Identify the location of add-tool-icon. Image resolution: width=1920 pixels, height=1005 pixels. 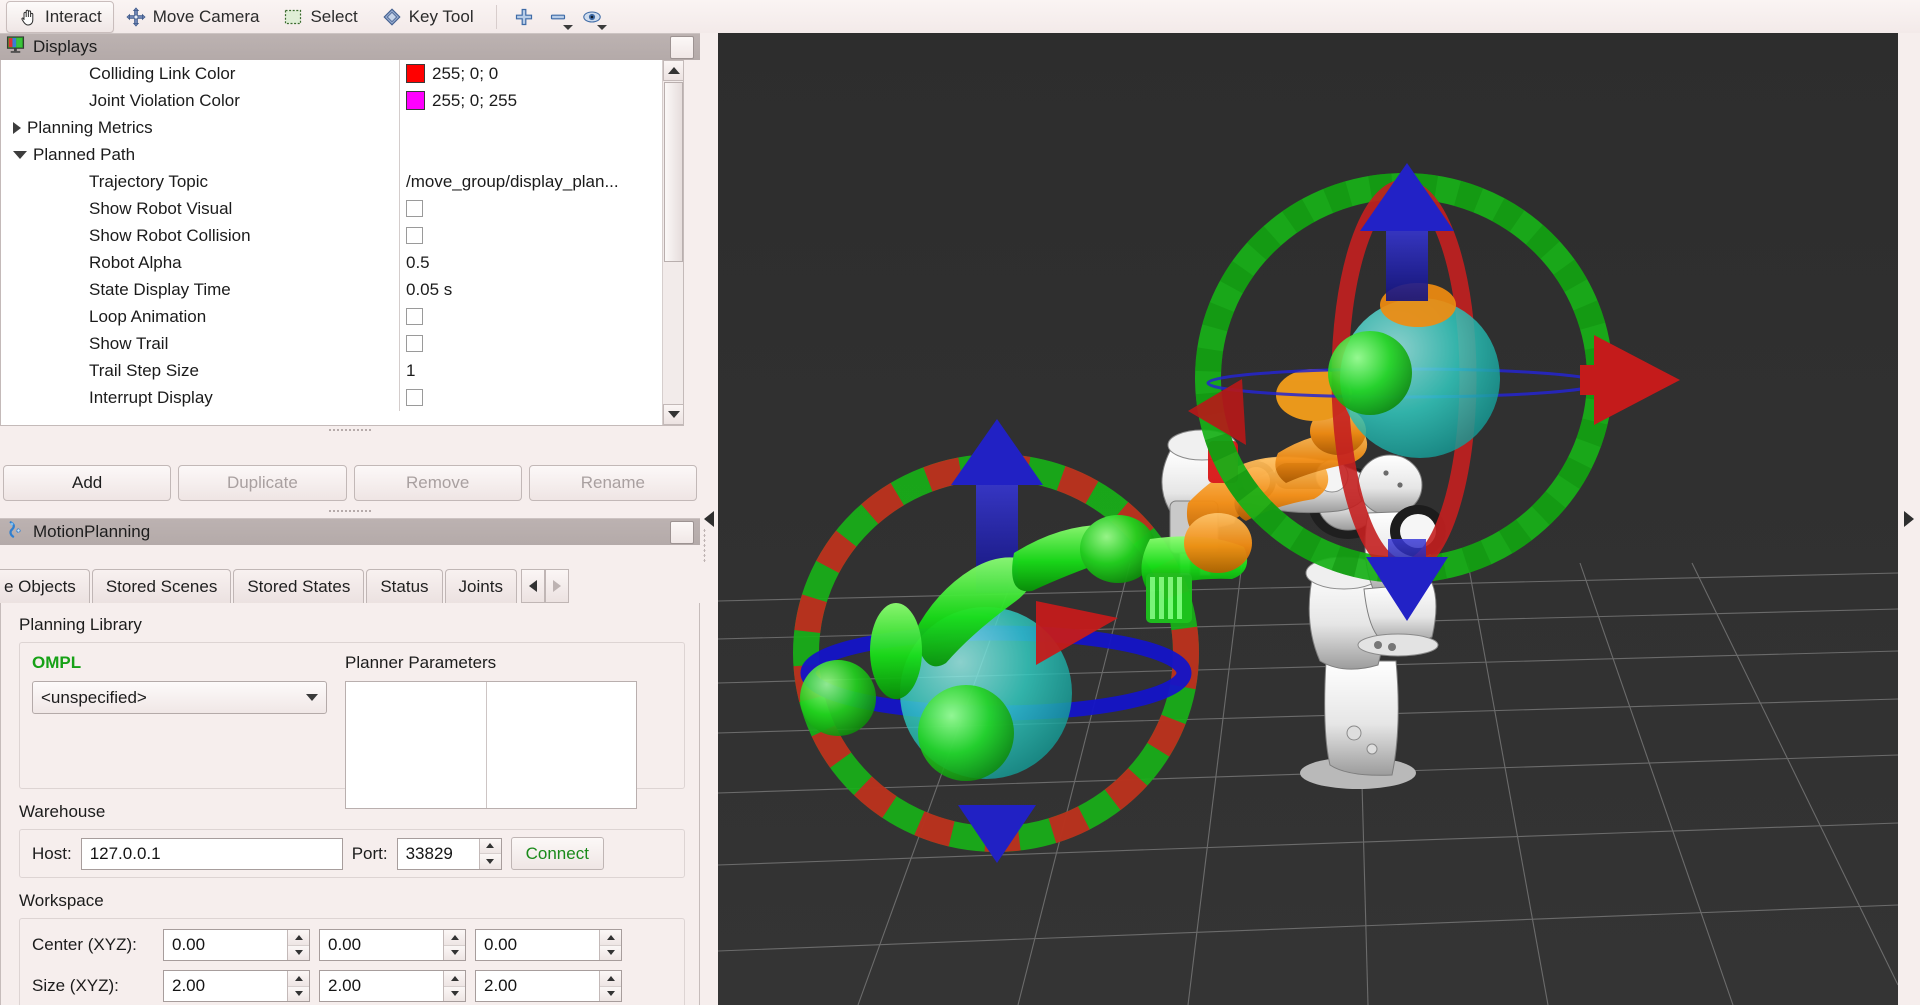
(524, 17).